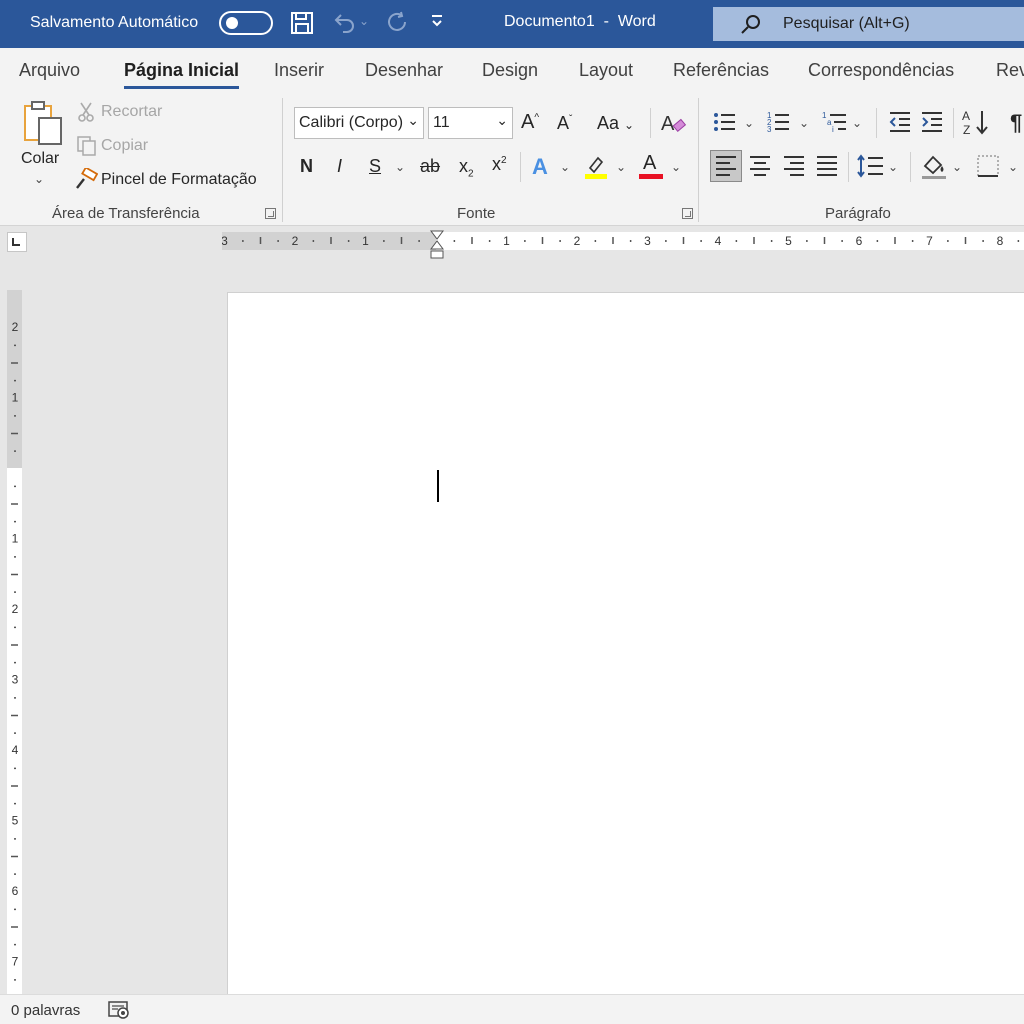 This screenshot has height=1024, width=1024. Describe the element at coordinates (470, 123) in the screenshot. I see `font-size-combo: 11 ⌄` at that location.